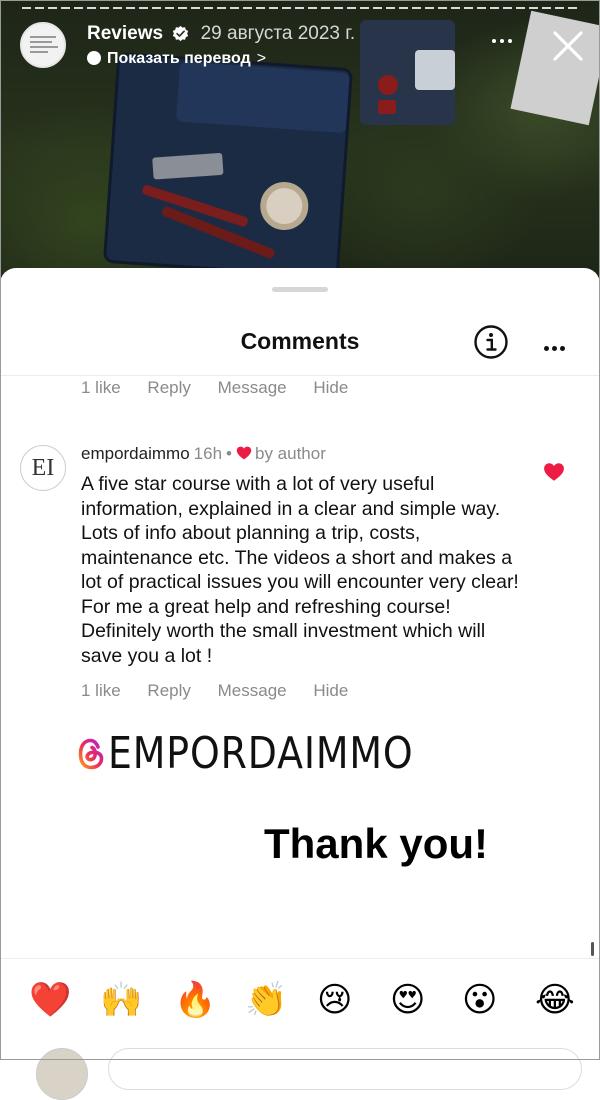 Image resolution: width=600 pixels, height=1100 pixels. Describe the element at coordinates (43, 468) in the screenshot. I see `commenter-avatar: EI` at that location.